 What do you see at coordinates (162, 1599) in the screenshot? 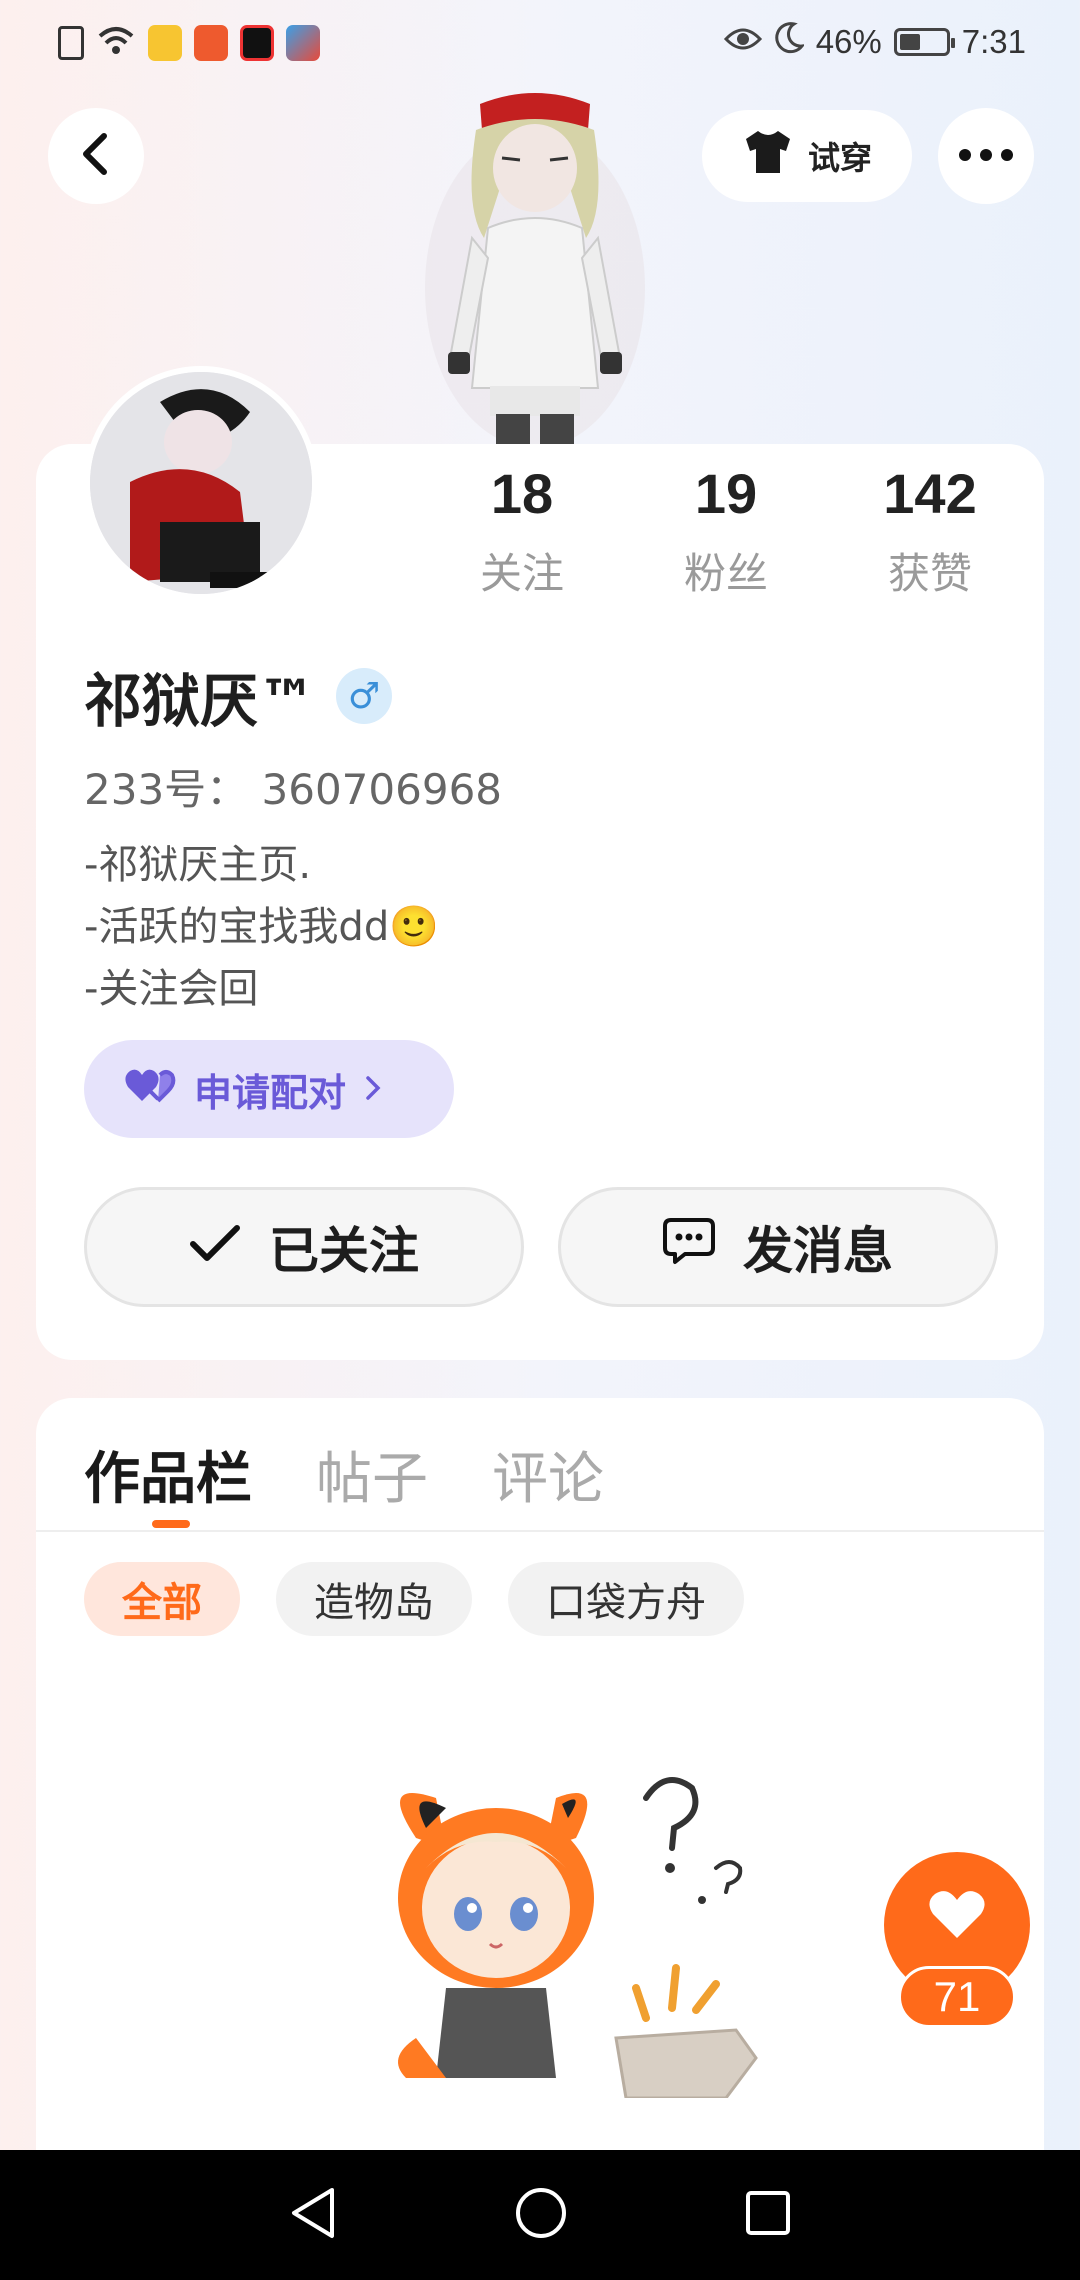
I see `chip-all: 全部` at bounding box center [162, 1599].